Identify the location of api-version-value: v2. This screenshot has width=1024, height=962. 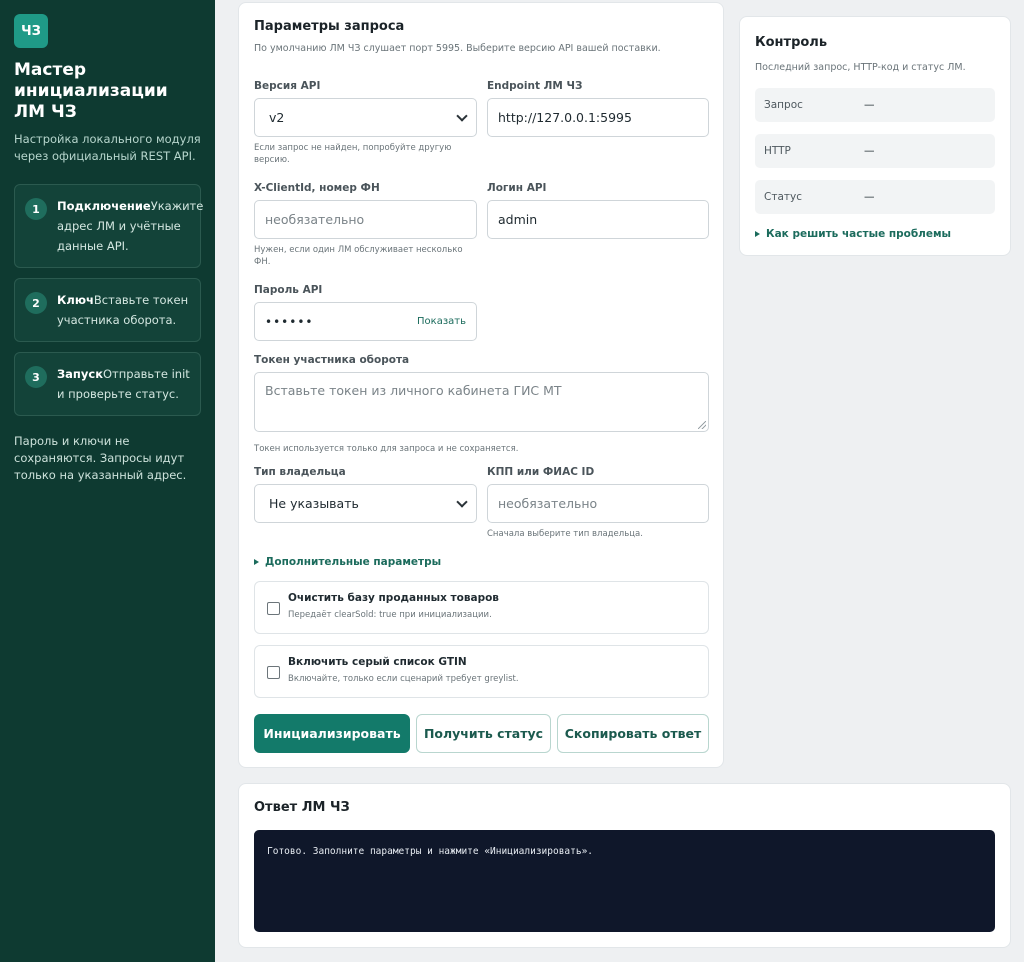
(277, 117).